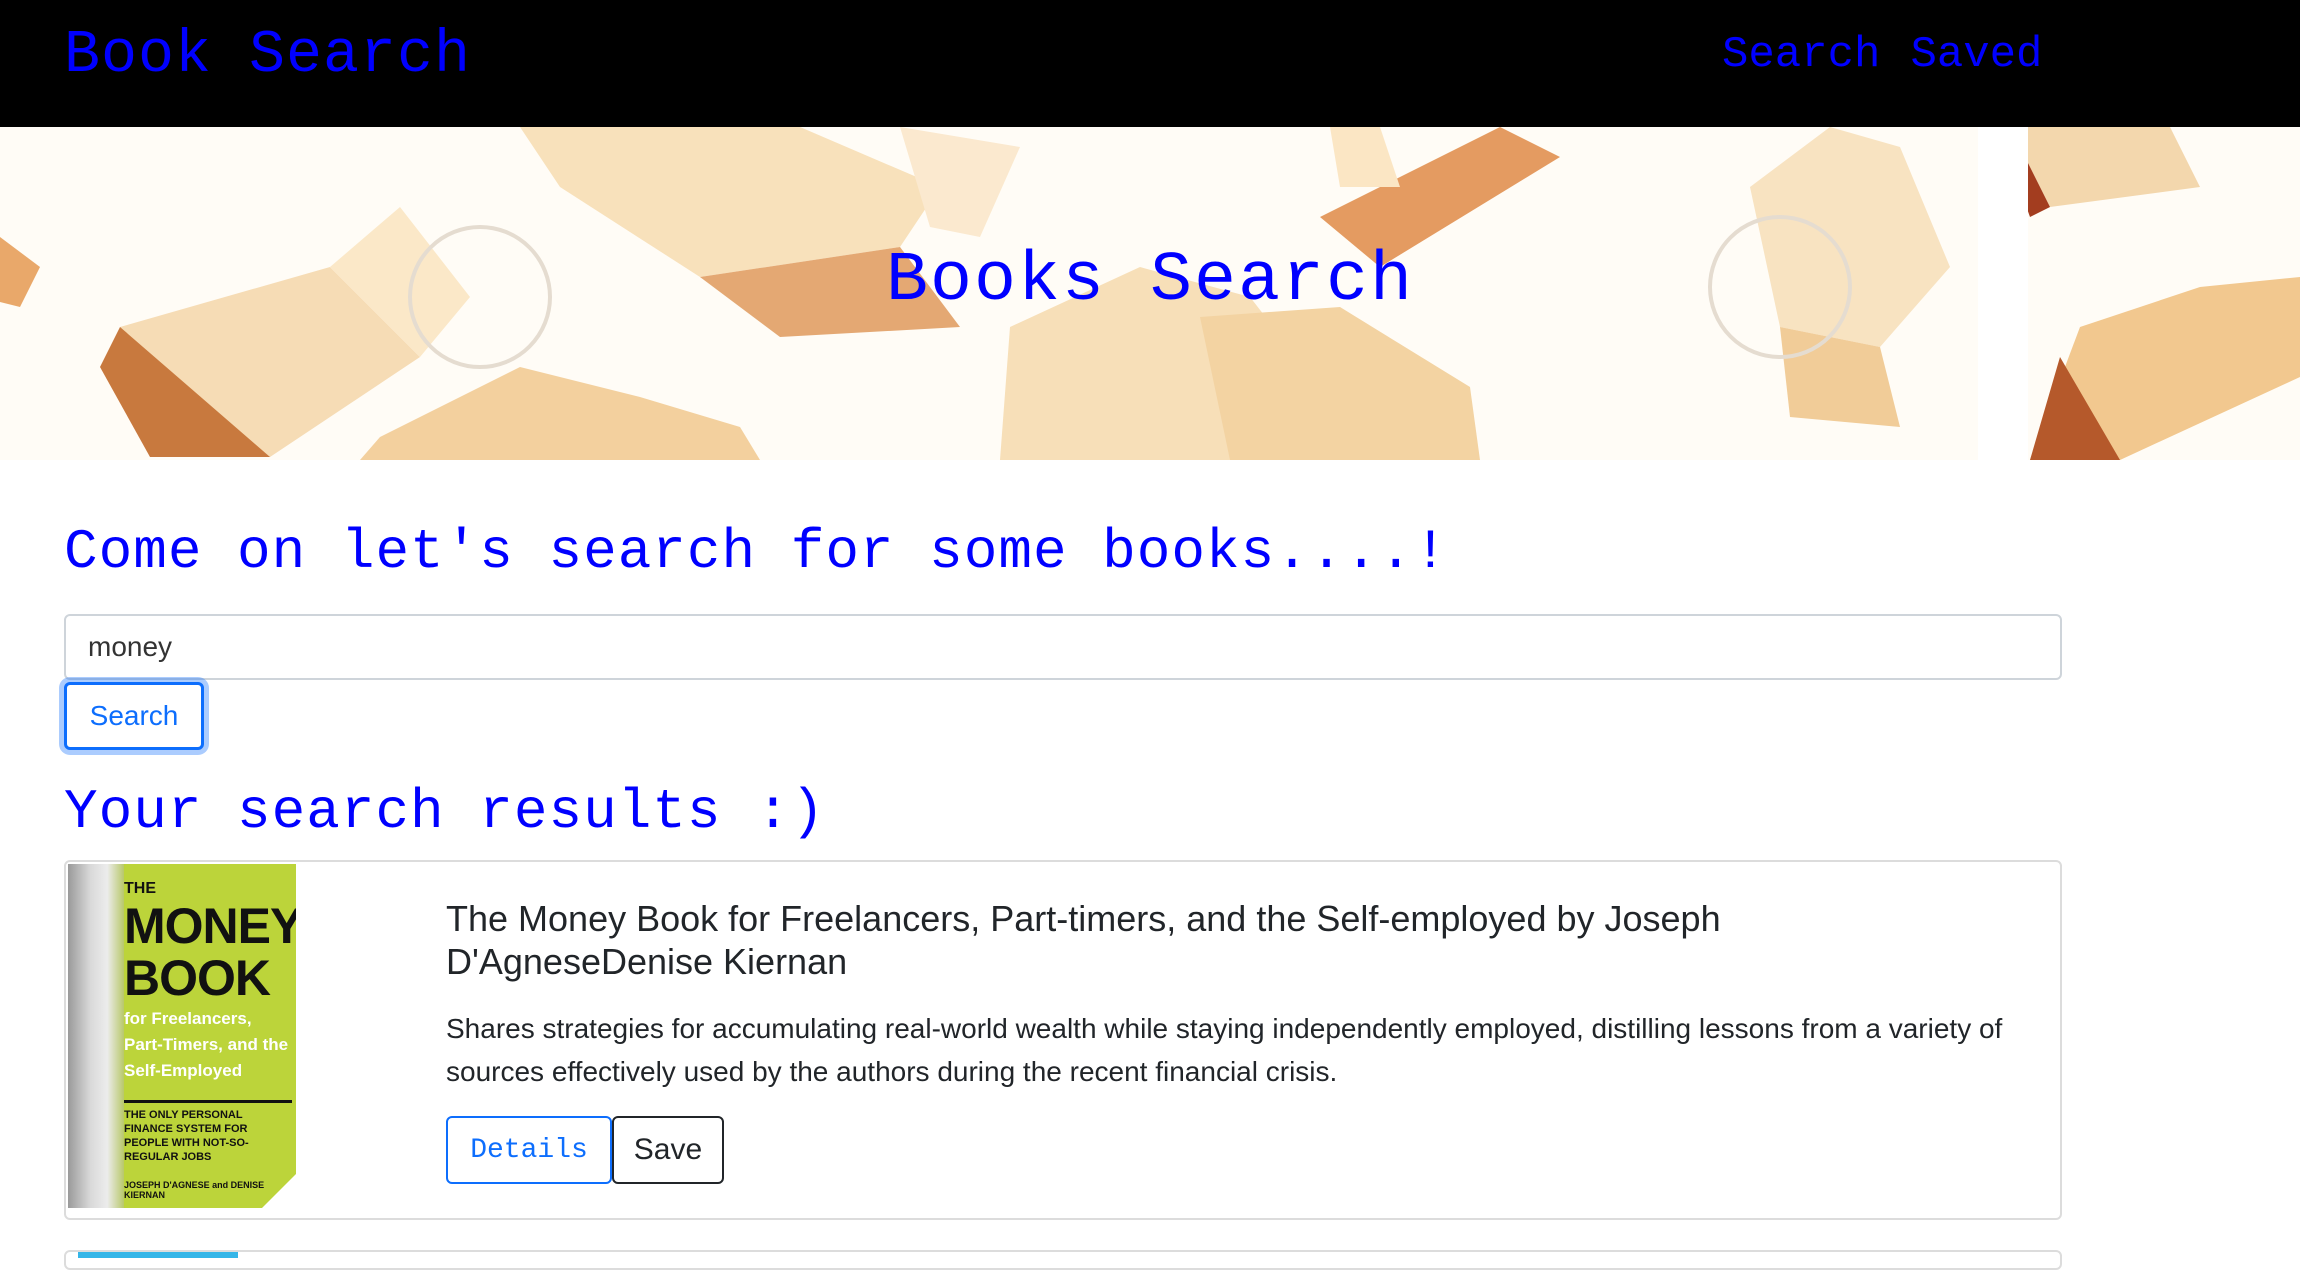  Describe the element at coordinates (1801, 55) in the screenshot. I see `nav-link-search: Search` at that location.